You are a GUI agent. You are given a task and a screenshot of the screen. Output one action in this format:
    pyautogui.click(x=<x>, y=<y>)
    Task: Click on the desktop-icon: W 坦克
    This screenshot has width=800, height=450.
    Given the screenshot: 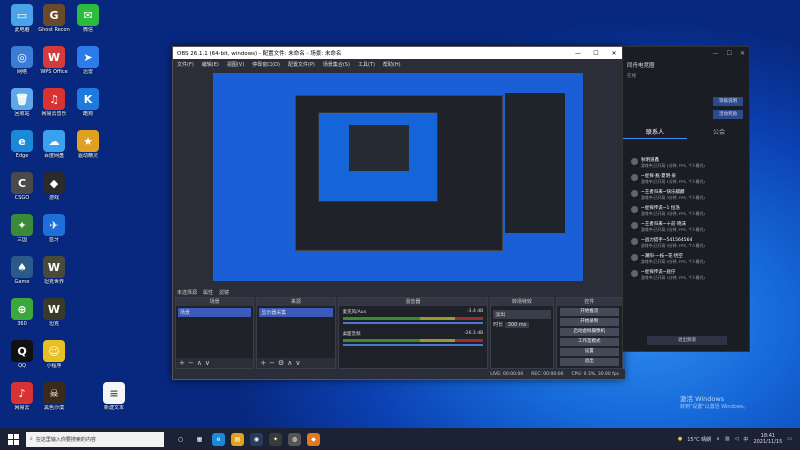 What is the action you would take?
    pyautogui.click(x=54, y=312)
    